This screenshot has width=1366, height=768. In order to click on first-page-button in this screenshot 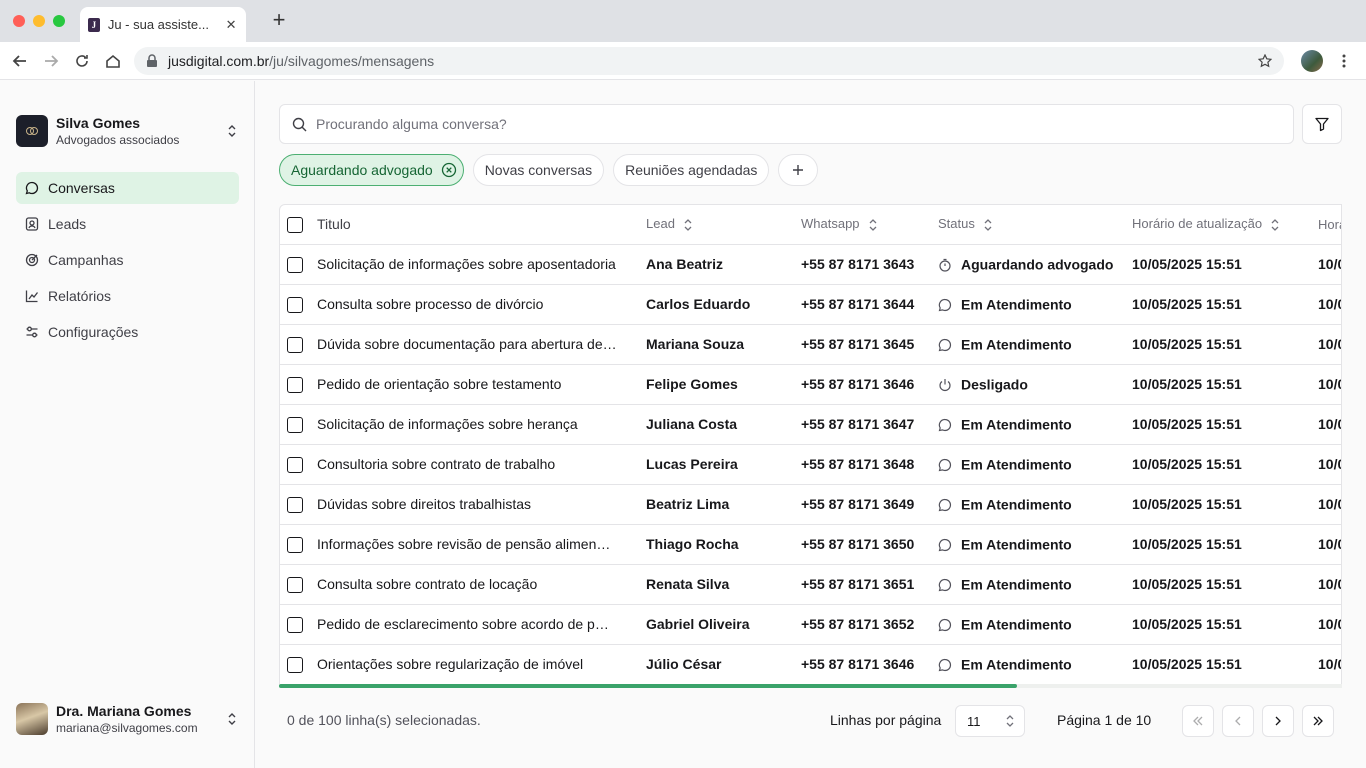, I will do `click(1198, 721)`.